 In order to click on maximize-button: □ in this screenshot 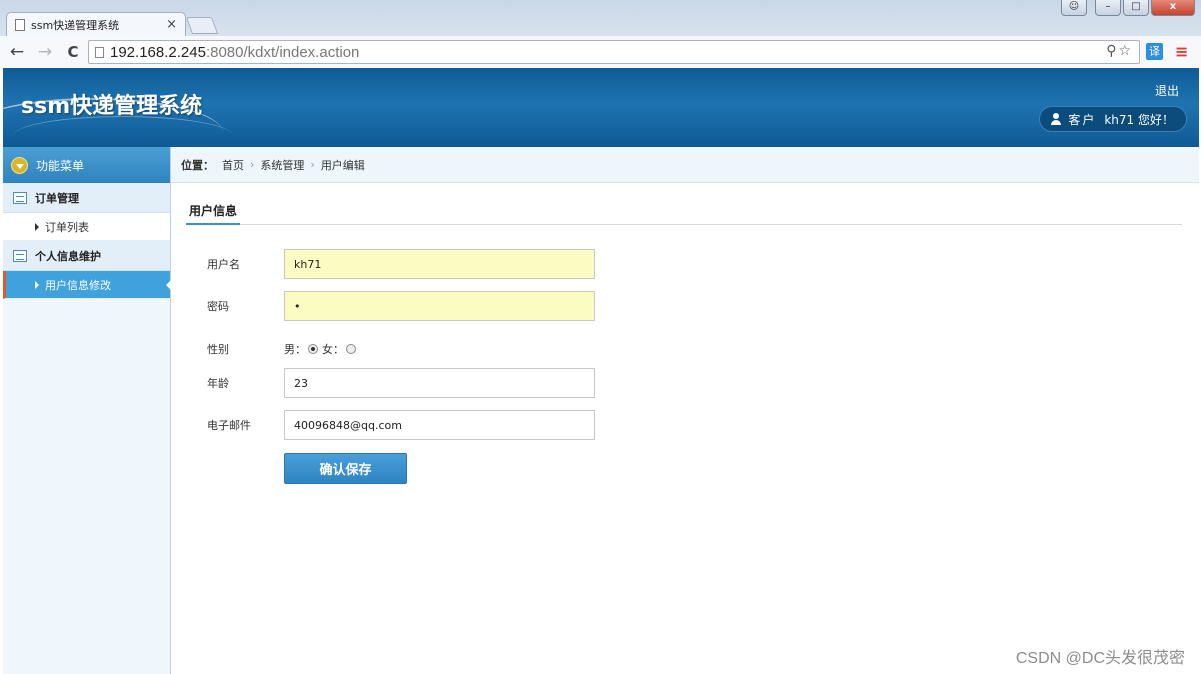, I will do `click(1136, 8)`.